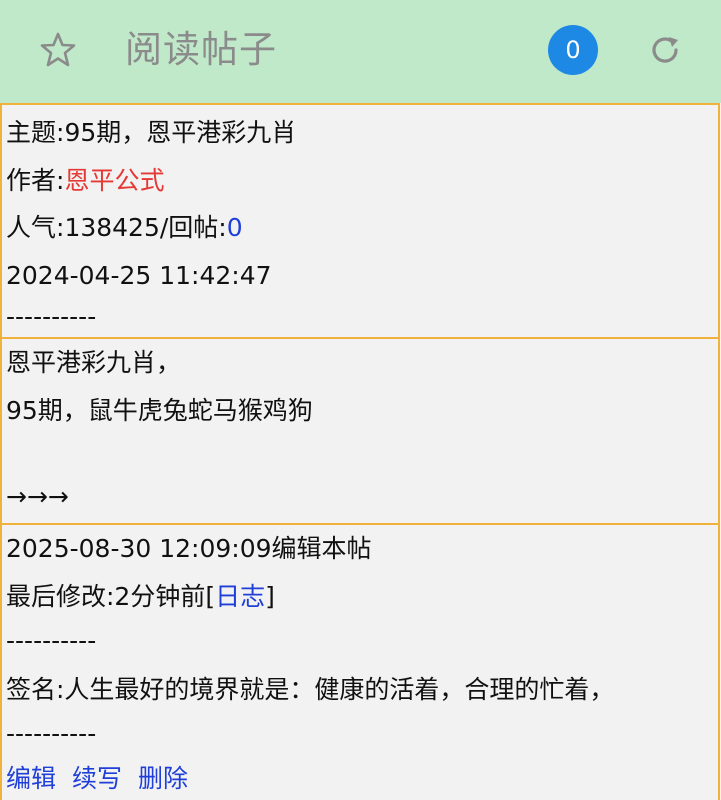 The image size is (721, 800). I want to click on bracket-close: ], so click(270, 596).